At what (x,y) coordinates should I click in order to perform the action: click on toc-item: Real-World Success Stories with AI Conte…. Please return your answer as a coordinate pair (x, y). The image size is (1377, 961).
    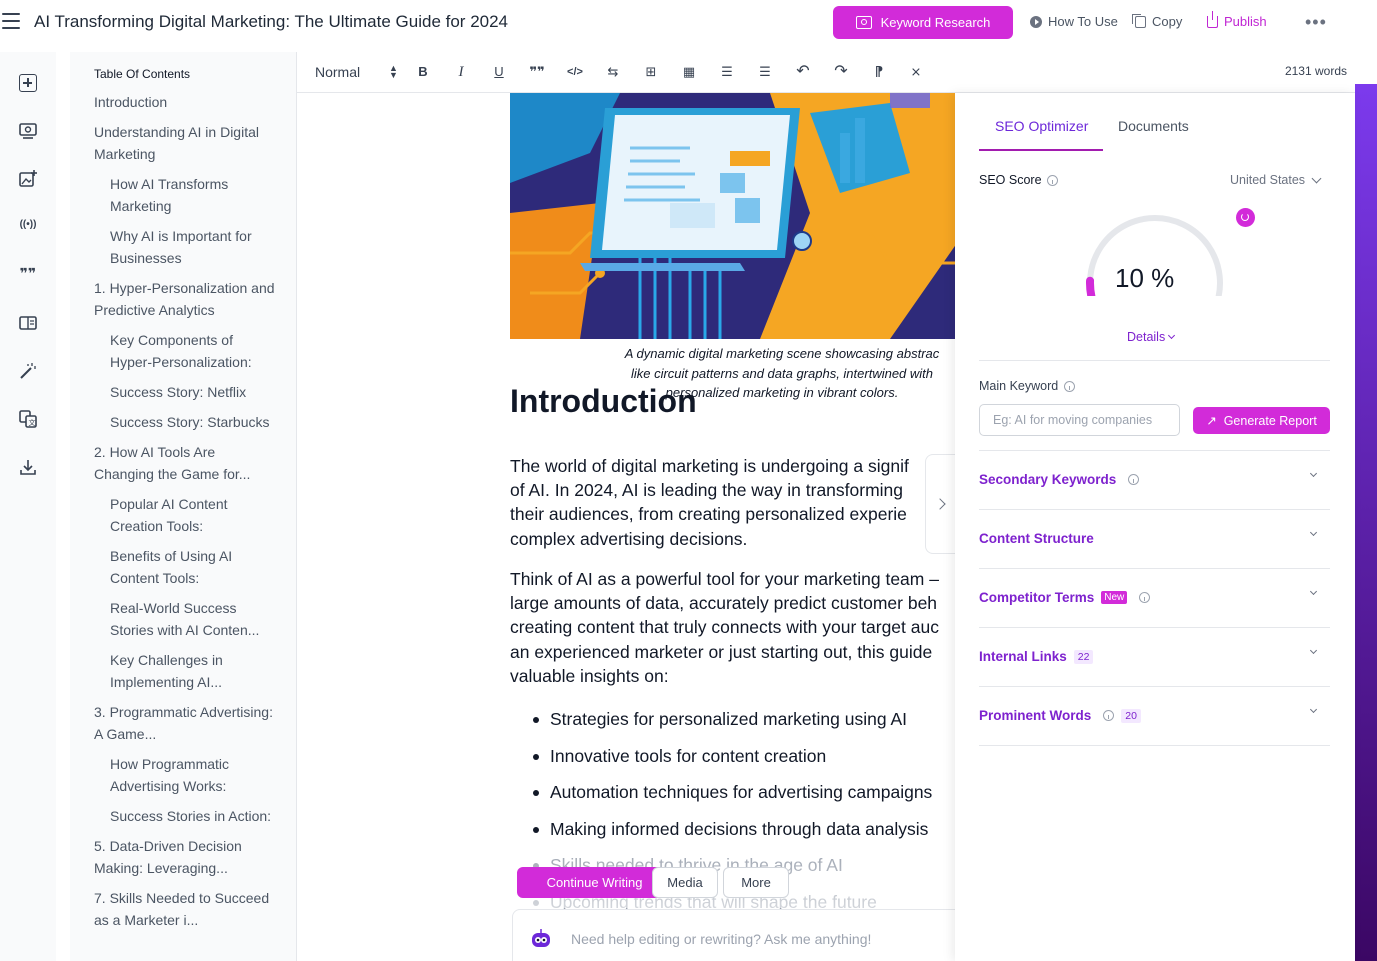
    Looking at the image, I should click on (172, 623).